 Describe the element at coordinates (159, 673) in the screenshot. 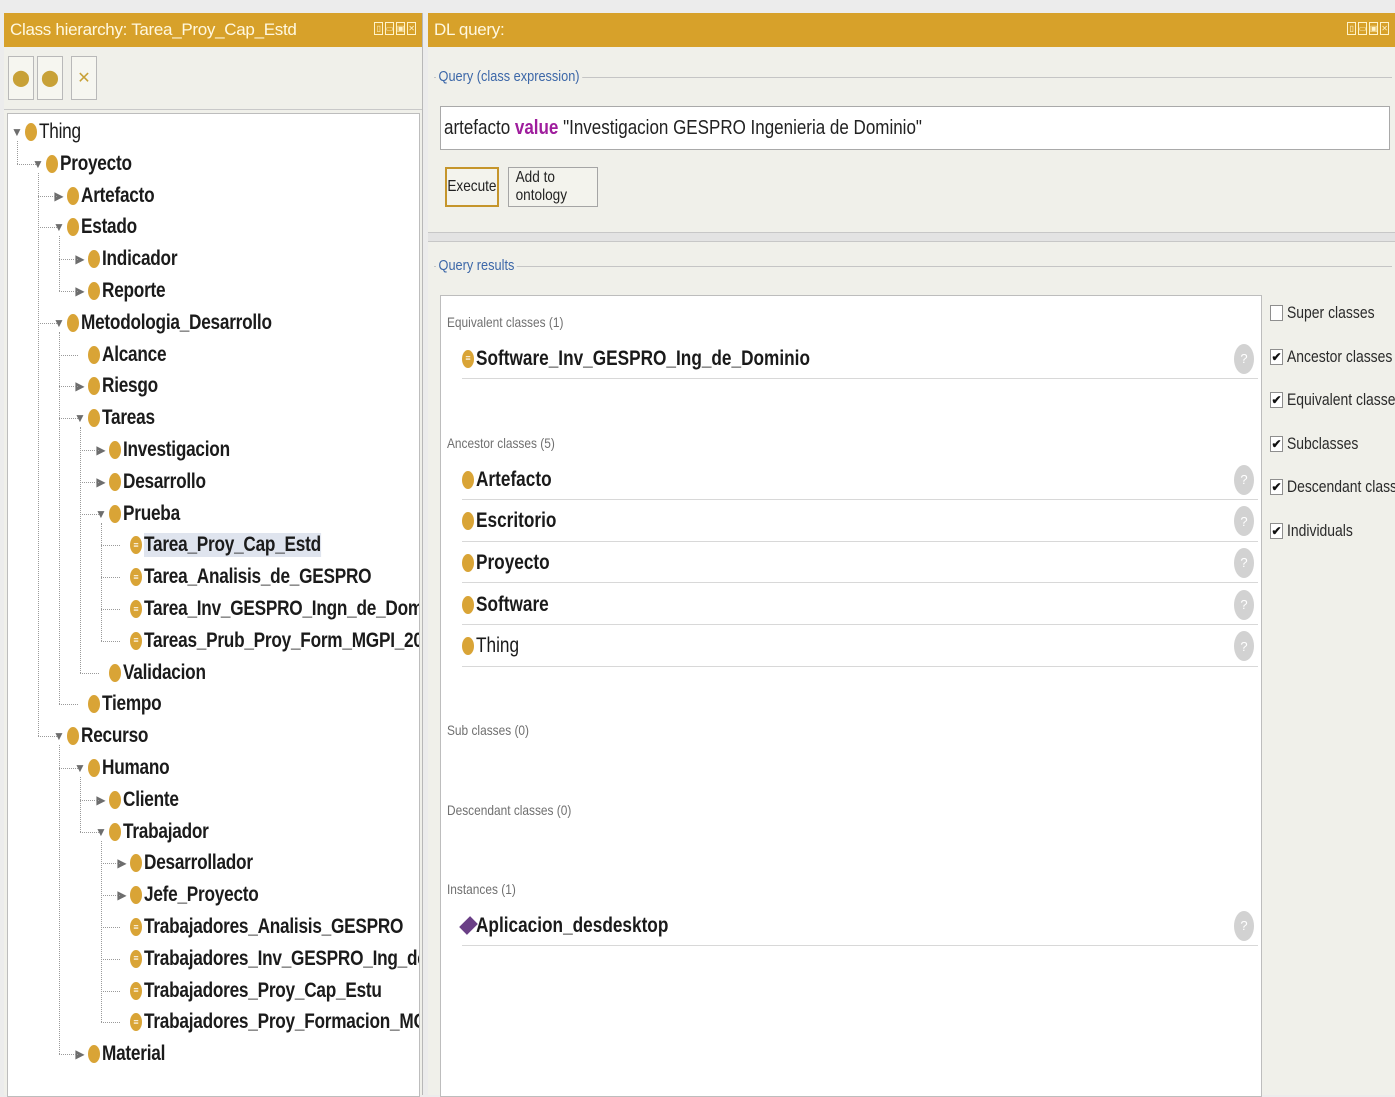

I see `tree-item: Validacion` at that location.